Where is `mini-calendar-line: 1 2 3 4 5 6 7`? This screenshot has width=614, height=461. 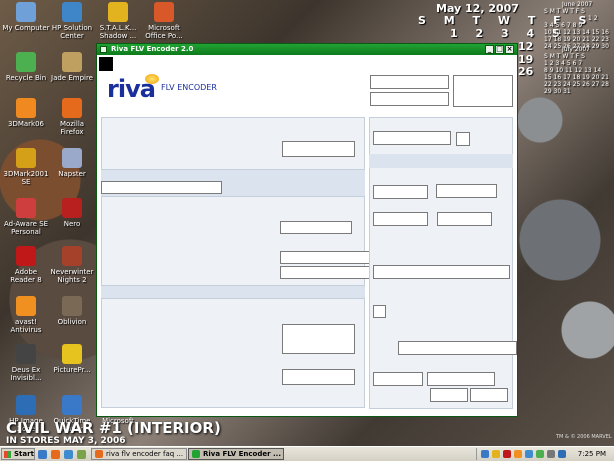
mini-calendar-line: 1 2 3 4 5 6 7 is located at coordinates (563, 63).